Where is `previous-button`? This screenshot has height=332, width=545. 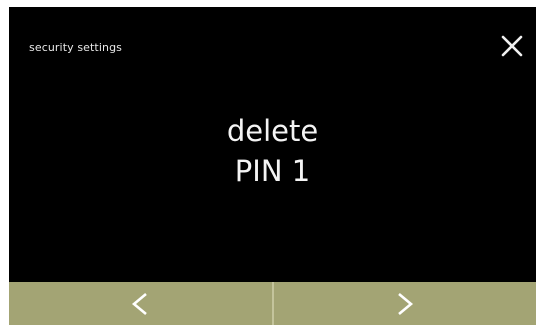
previous-button is located at coordinates (141, 303).